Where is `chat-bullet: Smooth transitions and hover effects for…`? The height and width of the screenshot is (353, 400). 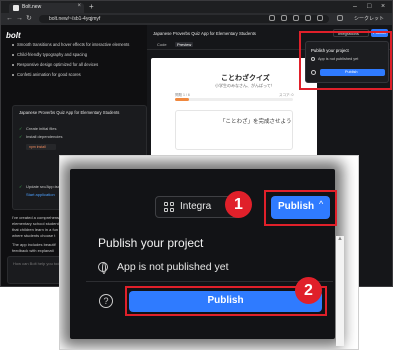 chat-bullet: Smooth transitions and hover effects for… is located at coordinates (73, 44).